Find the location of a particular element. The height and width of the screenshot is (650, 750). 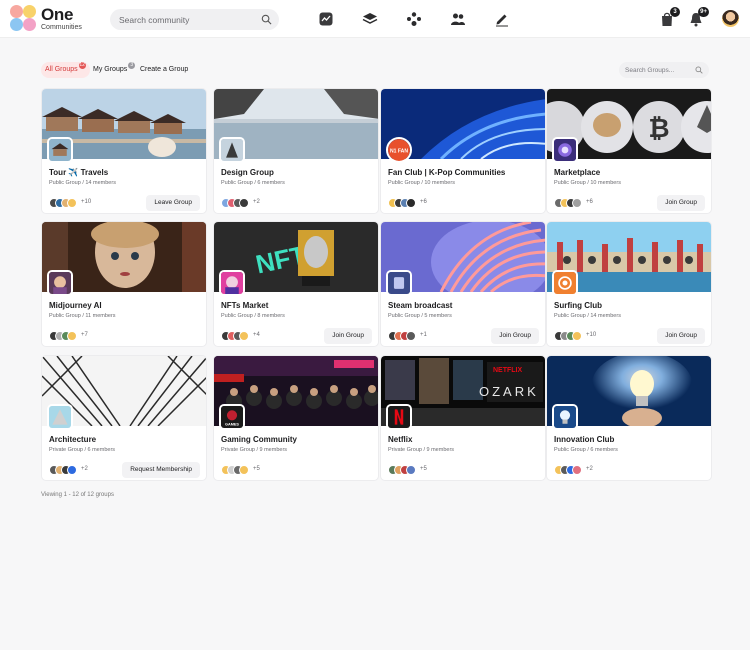

group-search-input is located at coordinates (660, 70).